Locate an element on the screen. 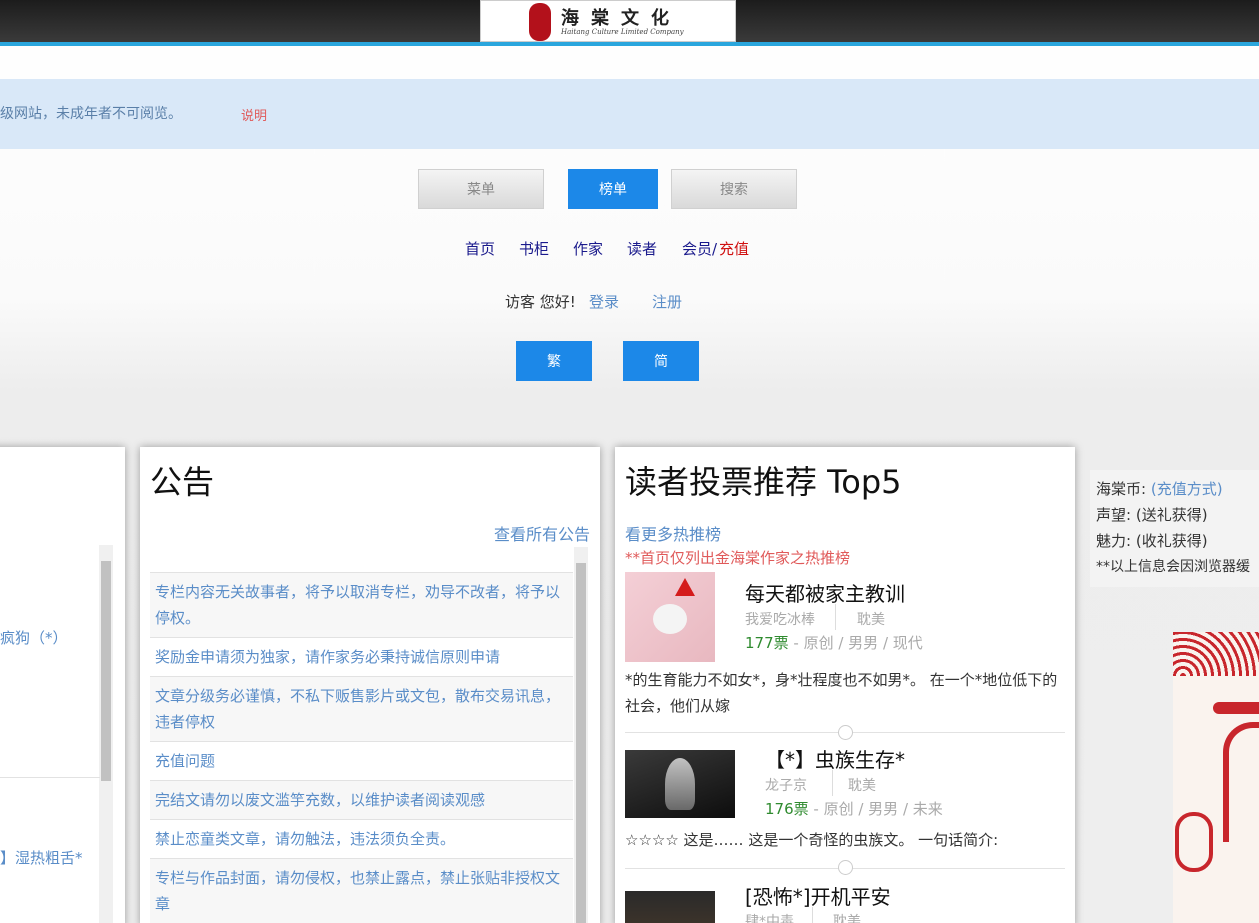 Image resolution: width=1259 pixels, height=923 pixels. wave-pattern-icon is located at coordinates (1216, 654).